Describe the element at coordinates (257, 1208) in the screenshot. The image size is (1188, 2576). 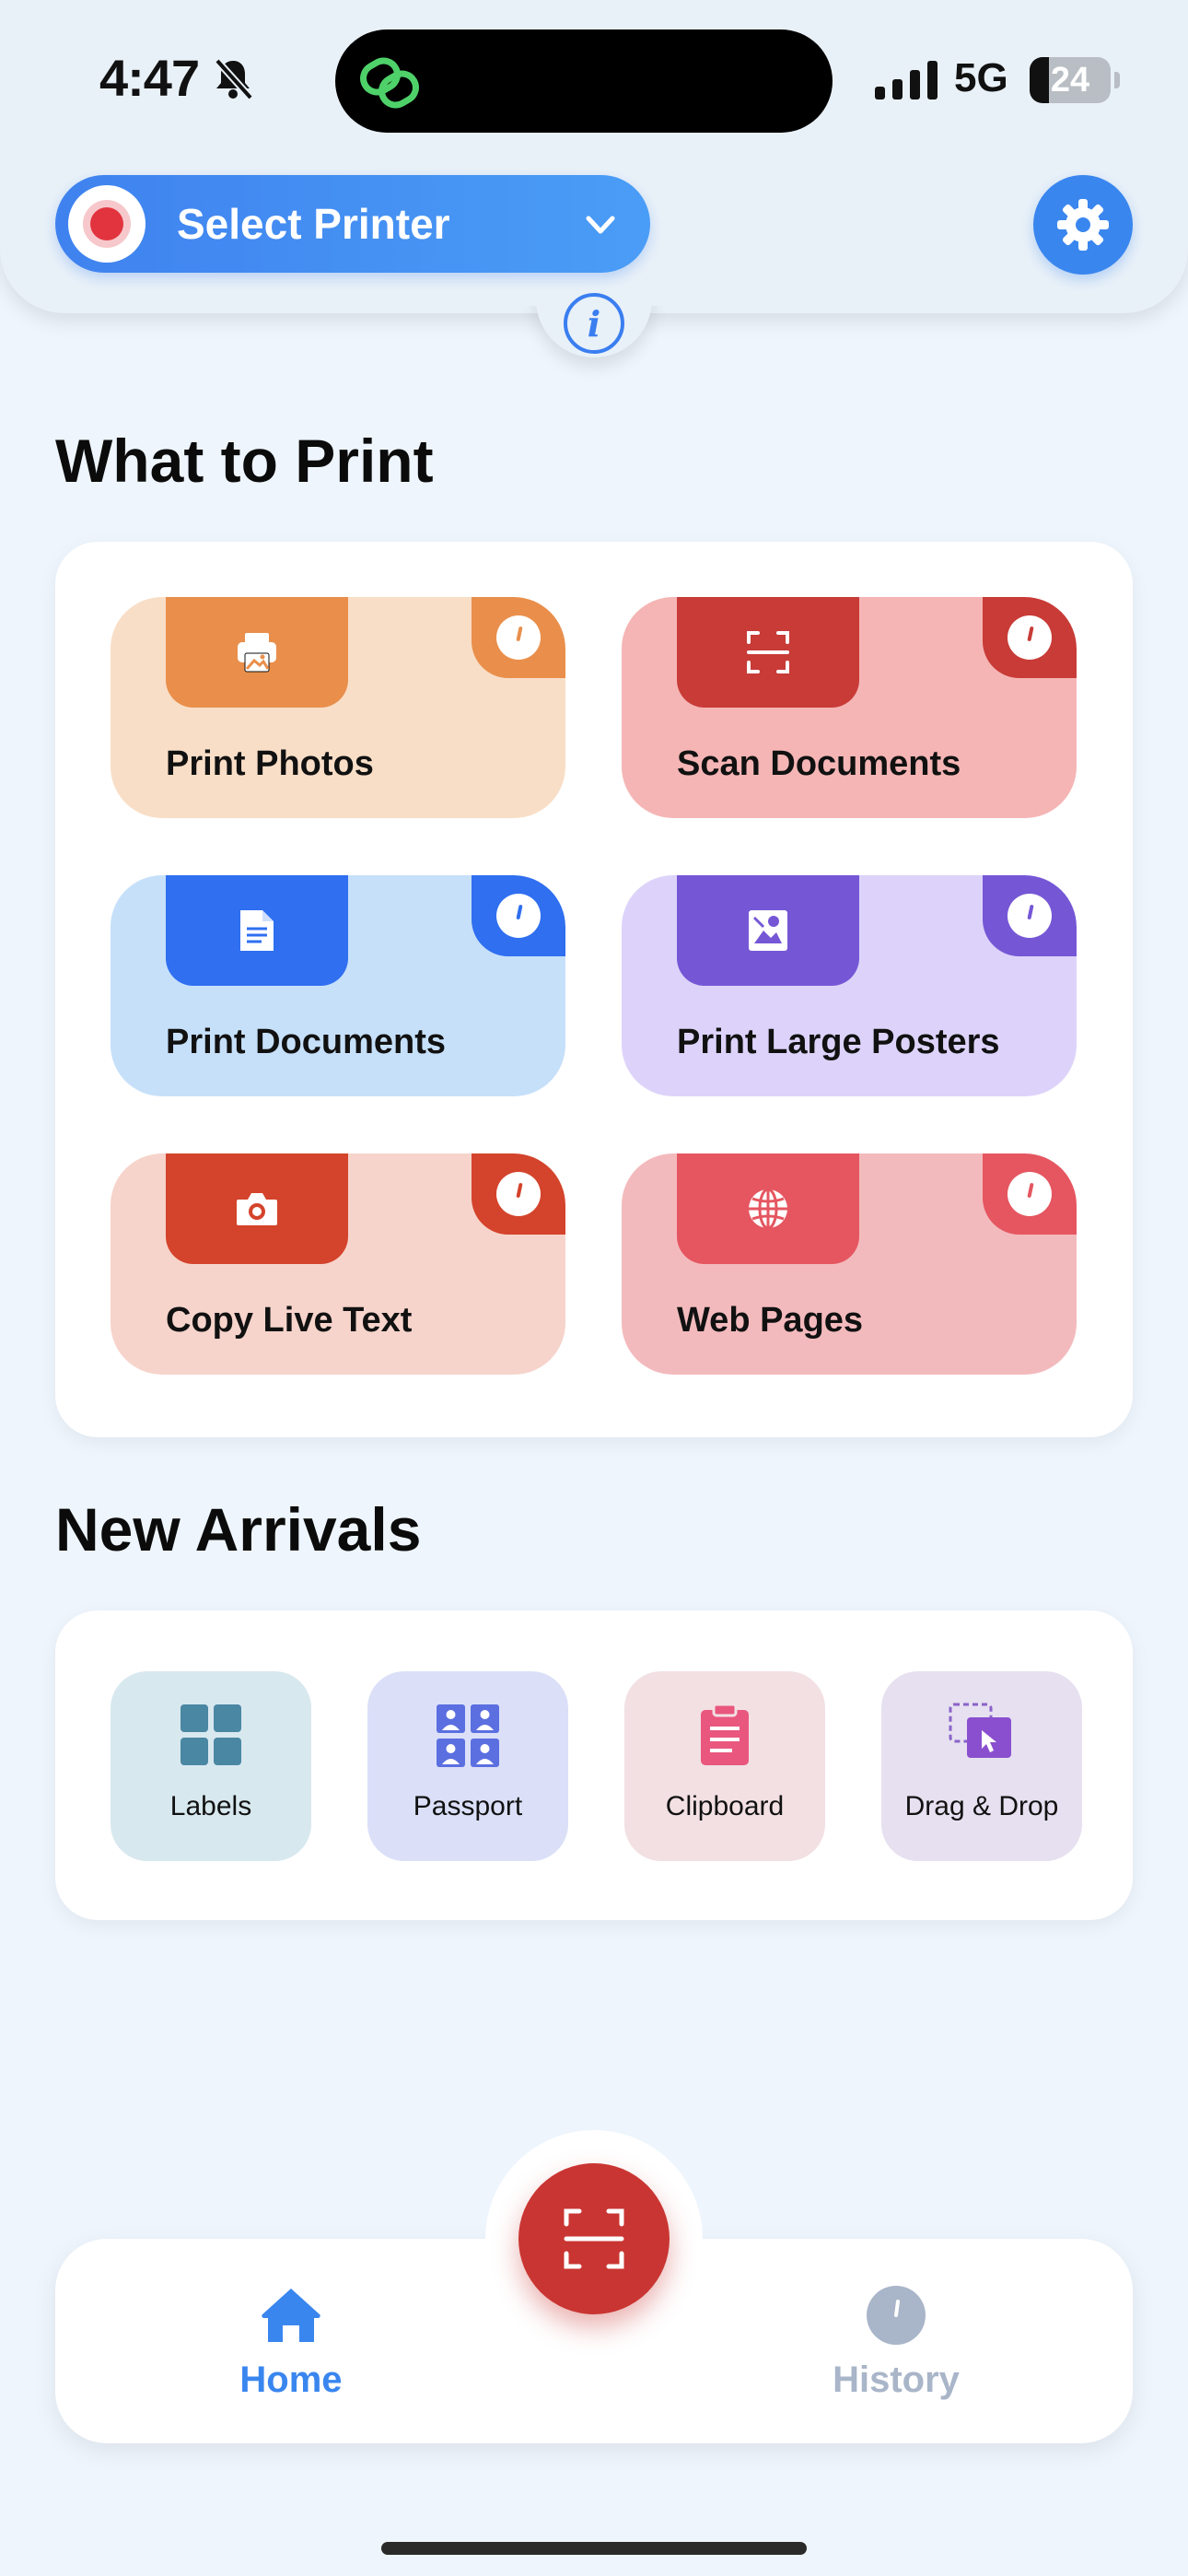
I see `camera-icon` at that location.